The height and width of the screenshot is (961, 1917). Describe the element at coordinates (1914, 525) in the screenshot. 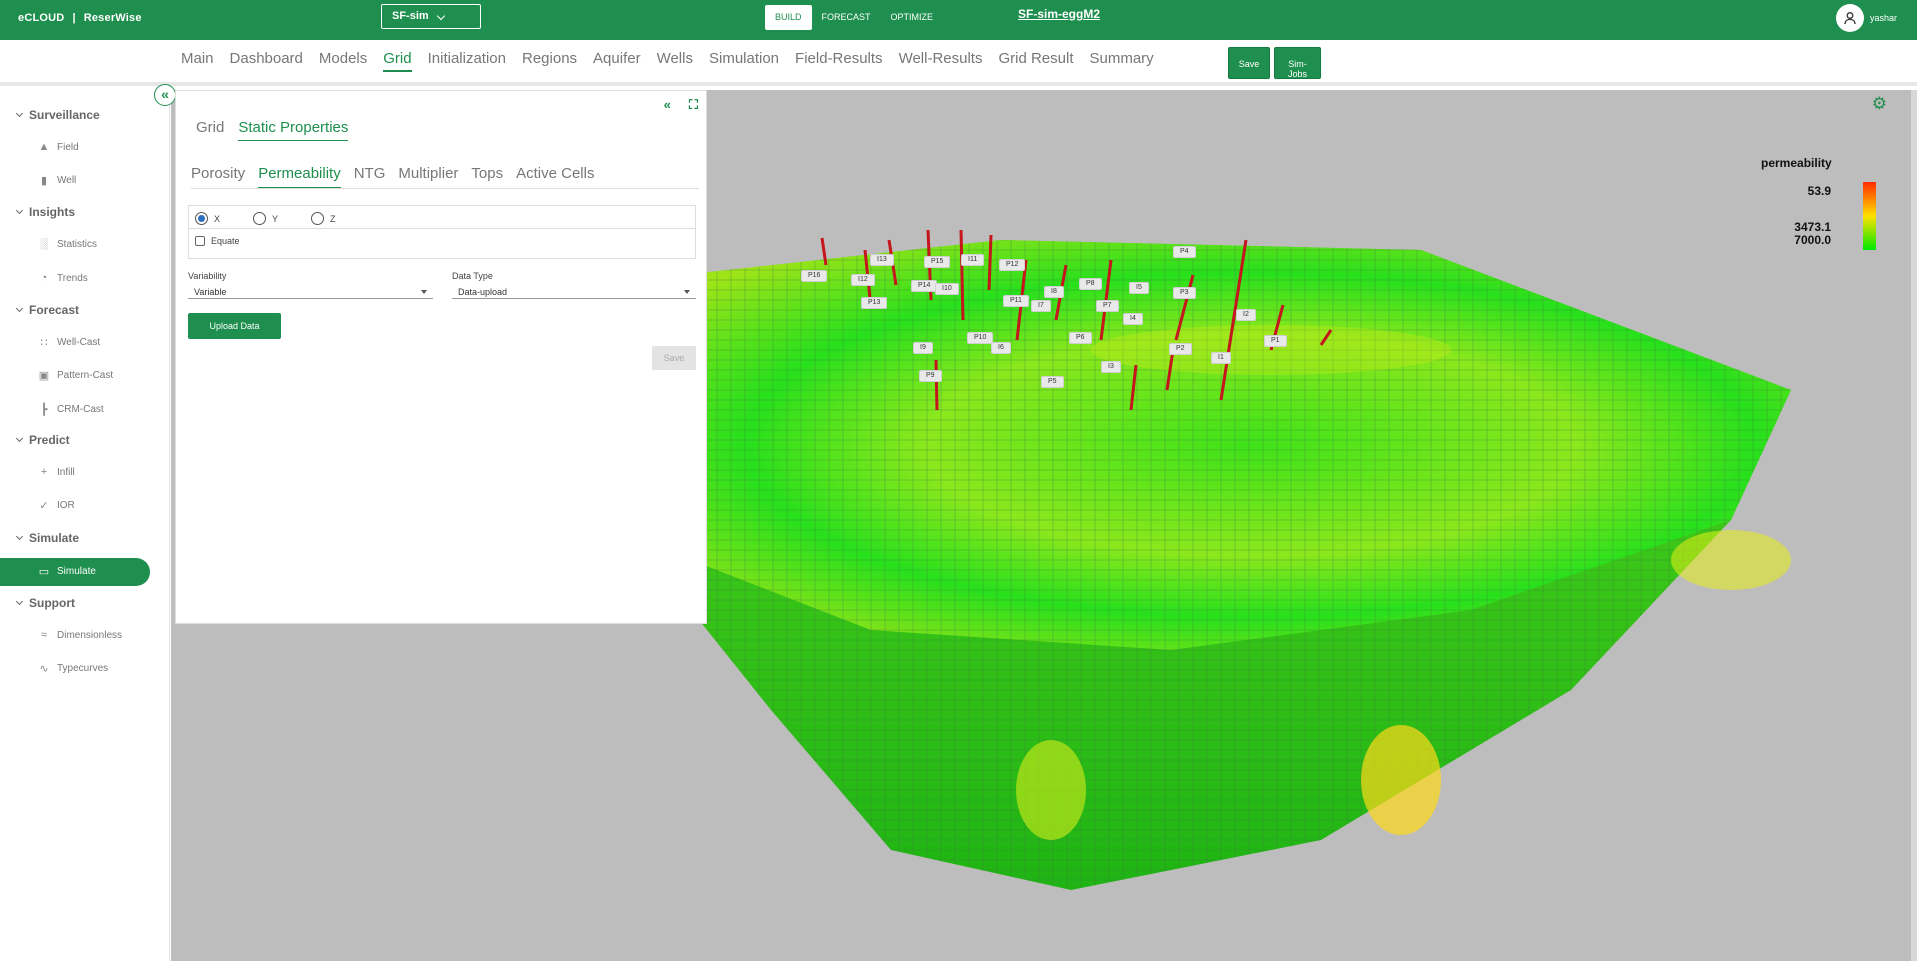

I see `scrollbar` at that location.